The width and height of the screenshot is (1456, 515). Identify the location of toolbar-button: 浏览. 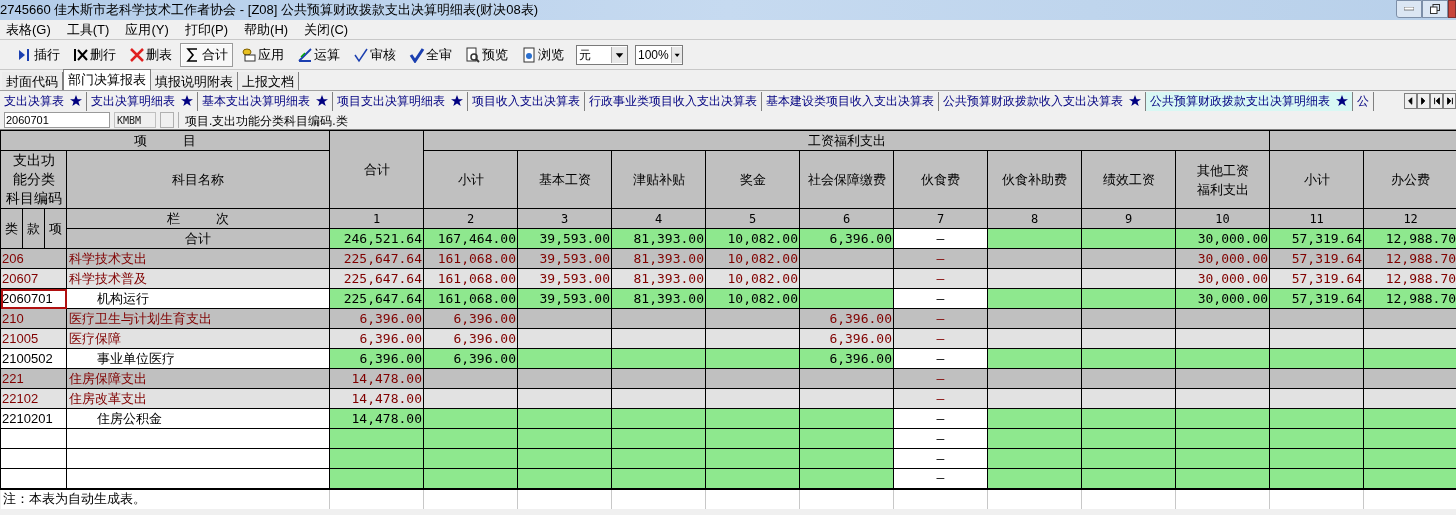
(542, 54).